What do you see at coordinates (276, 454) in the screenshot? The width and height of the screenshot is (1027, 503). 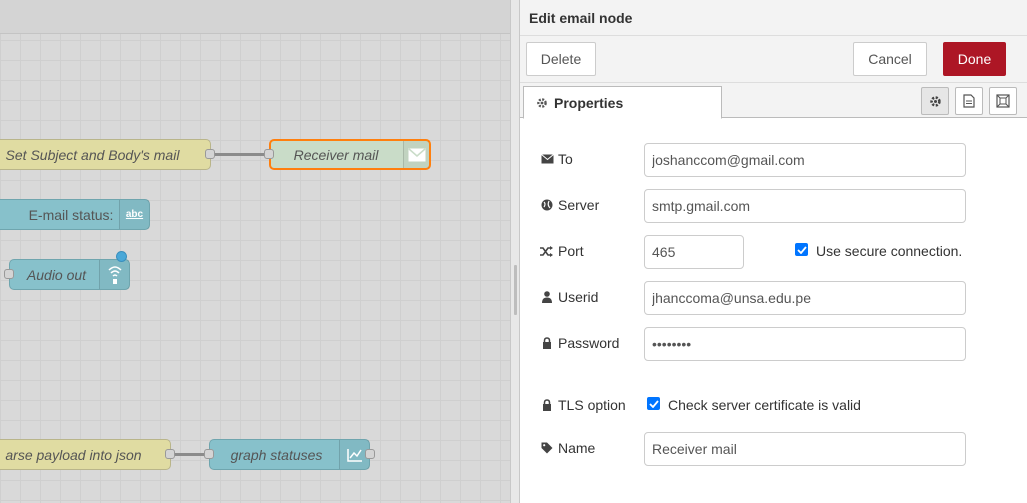 I see `node-label: graph statuses` at bounding box center [276, 454].